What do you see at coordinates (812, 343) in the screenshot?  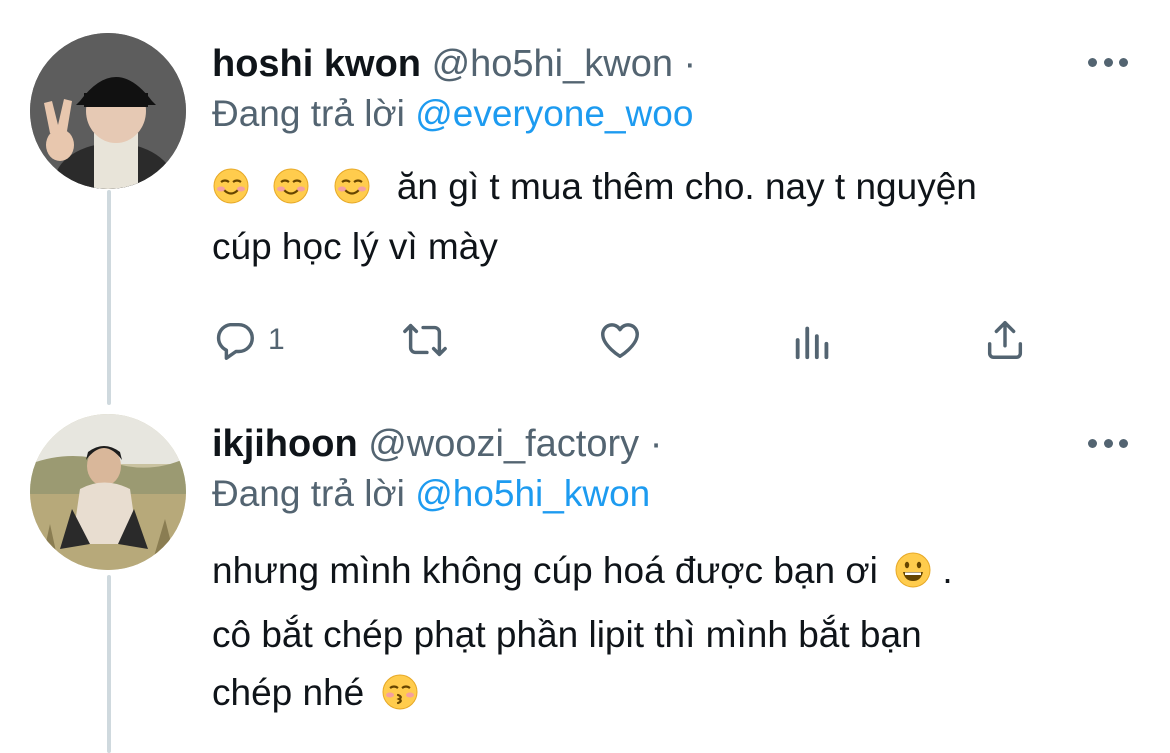 I see `analytics-icon` at bounding box center [812, 343].